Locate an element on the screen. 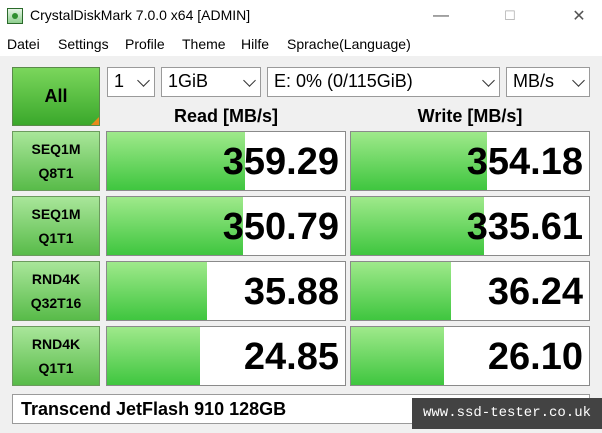  read-header: Read [MB/s] is located at coordinates (225, 116).